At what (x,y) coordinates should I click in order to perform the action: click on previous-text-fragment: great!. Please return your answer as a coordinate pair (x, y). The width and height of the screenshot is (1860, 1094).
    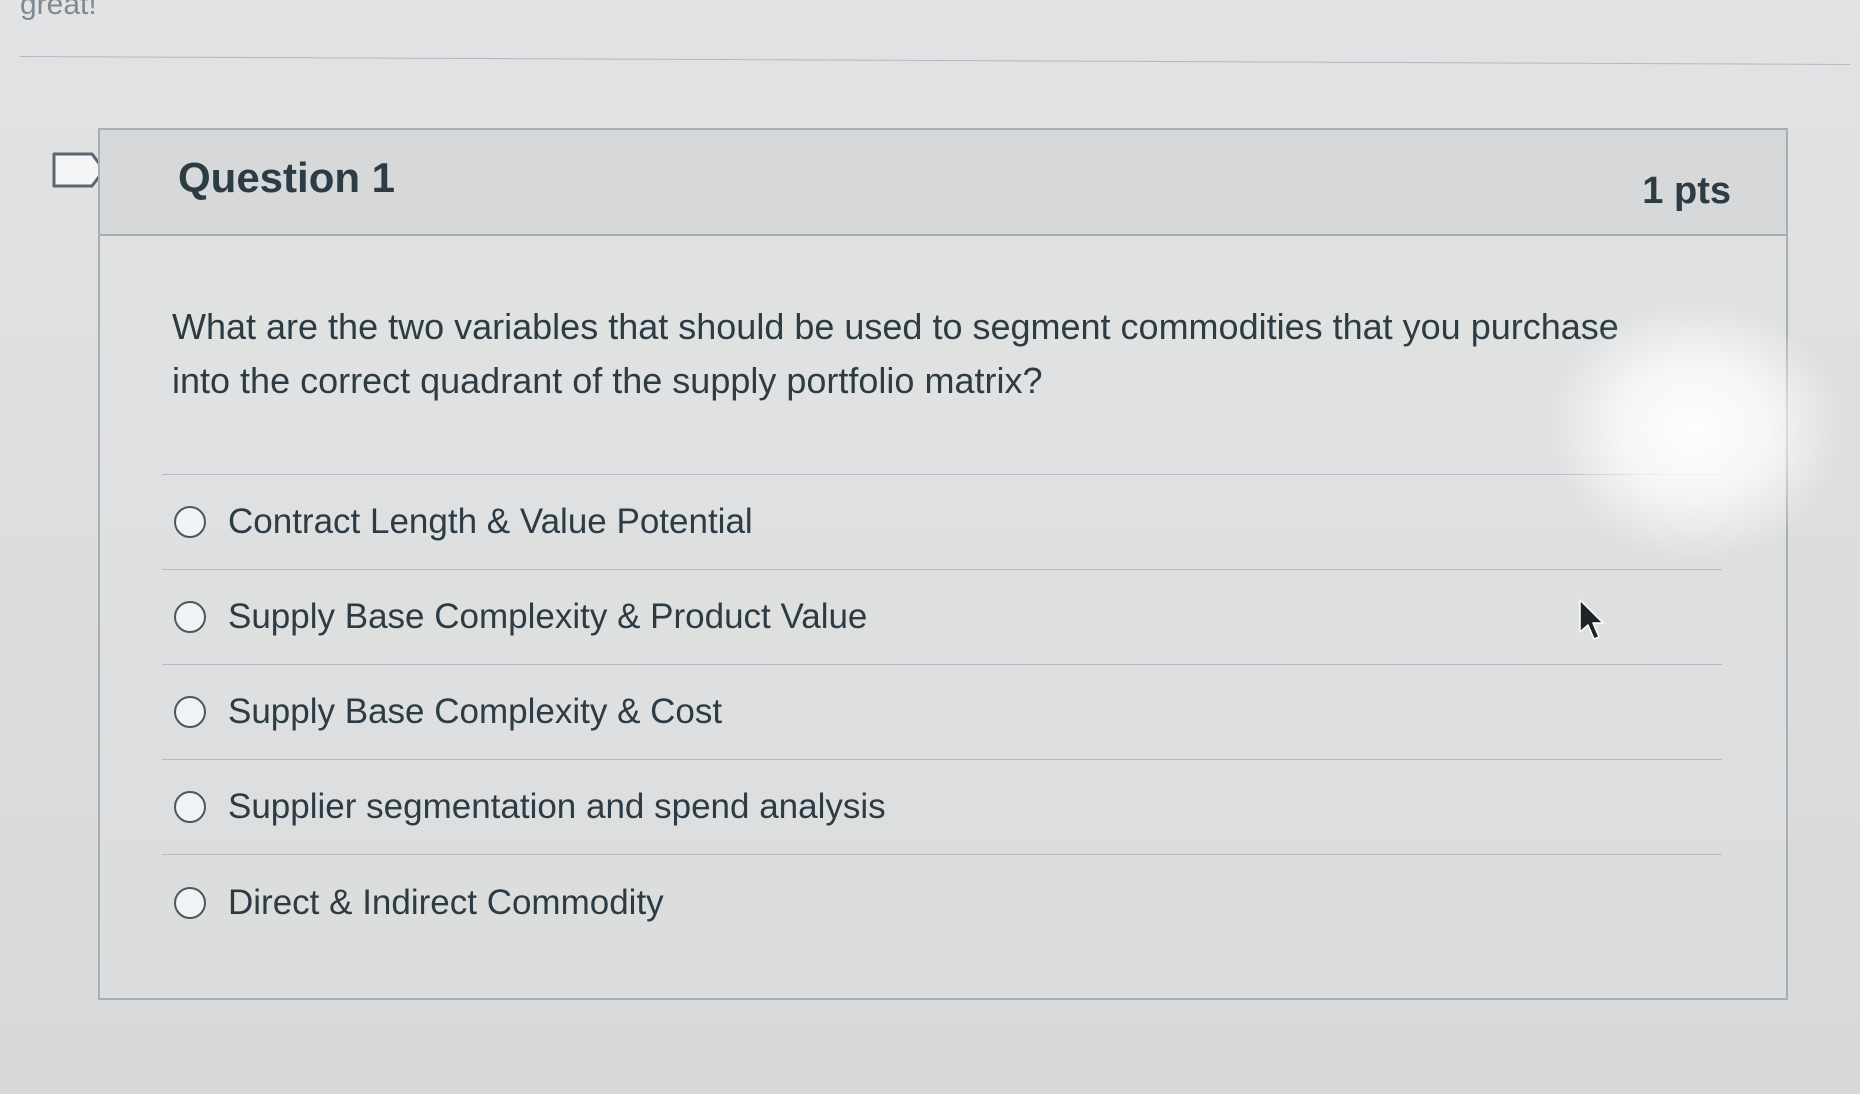
    Looking at the image, I should click on (58, 10).